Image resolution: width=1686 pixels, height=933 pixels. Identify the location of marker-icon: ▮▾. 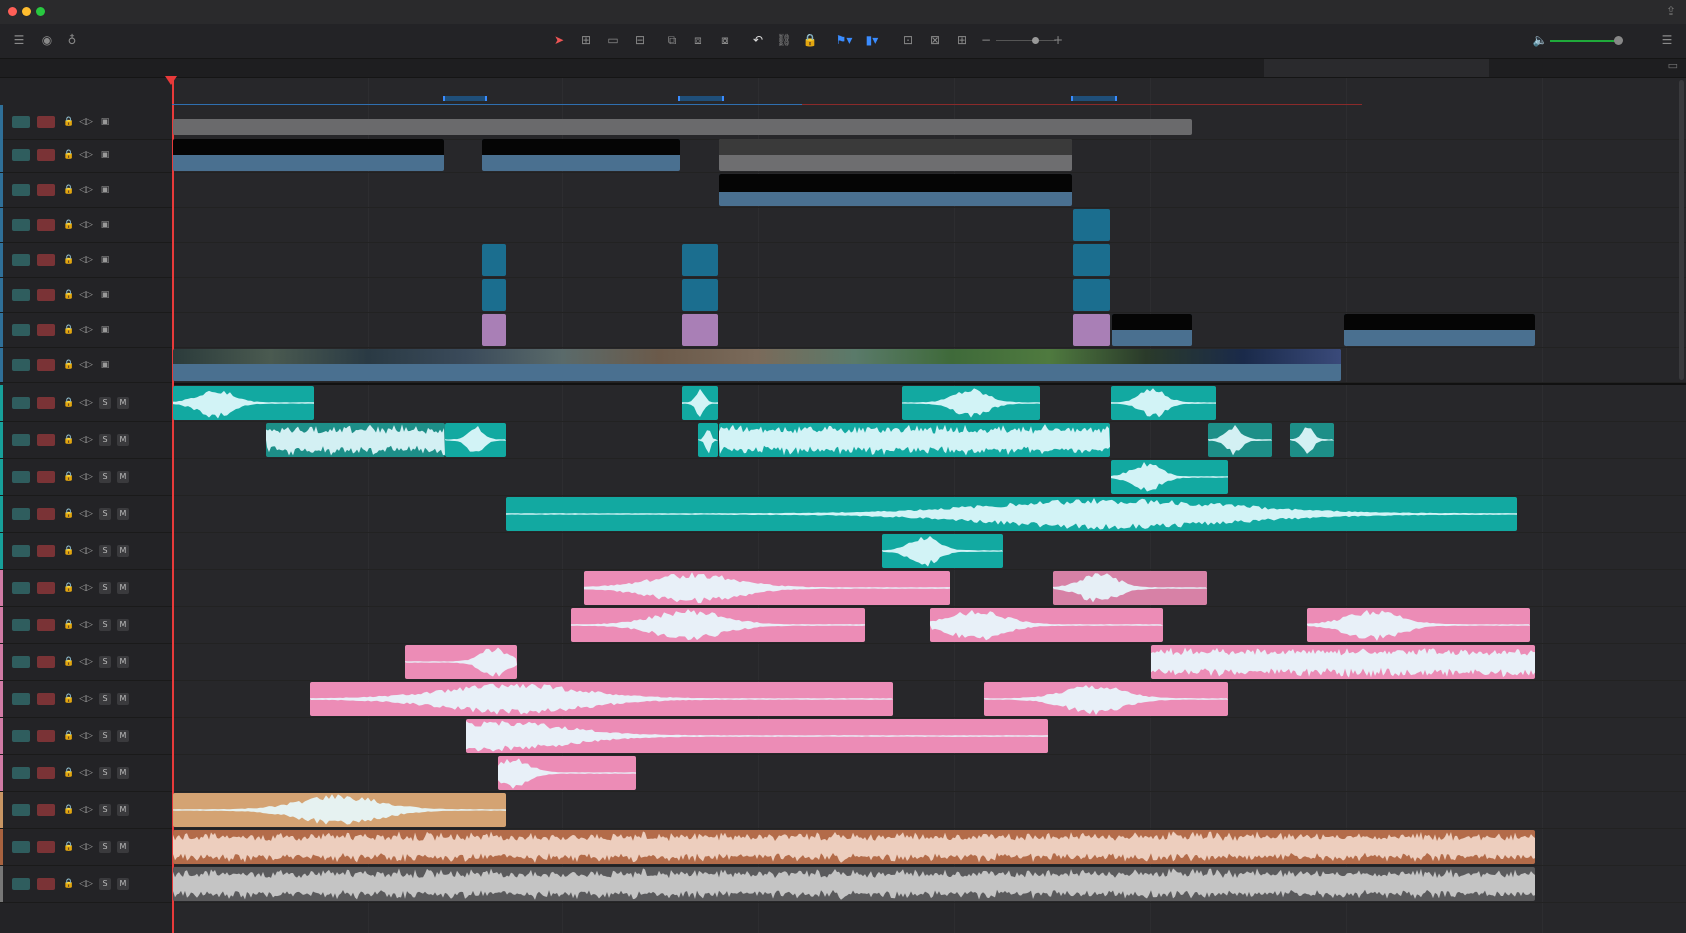
(872, 40).